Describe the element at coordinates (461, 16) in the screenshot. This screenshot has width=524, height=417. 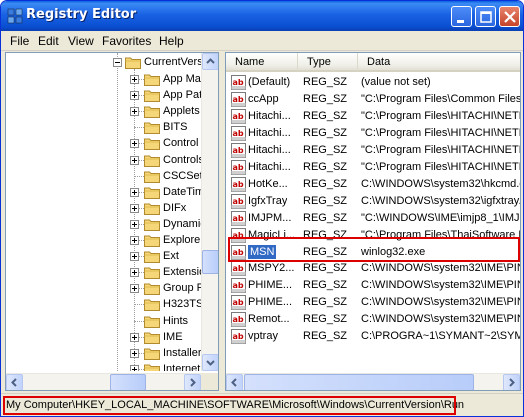
I see `minimize-button` at that location.